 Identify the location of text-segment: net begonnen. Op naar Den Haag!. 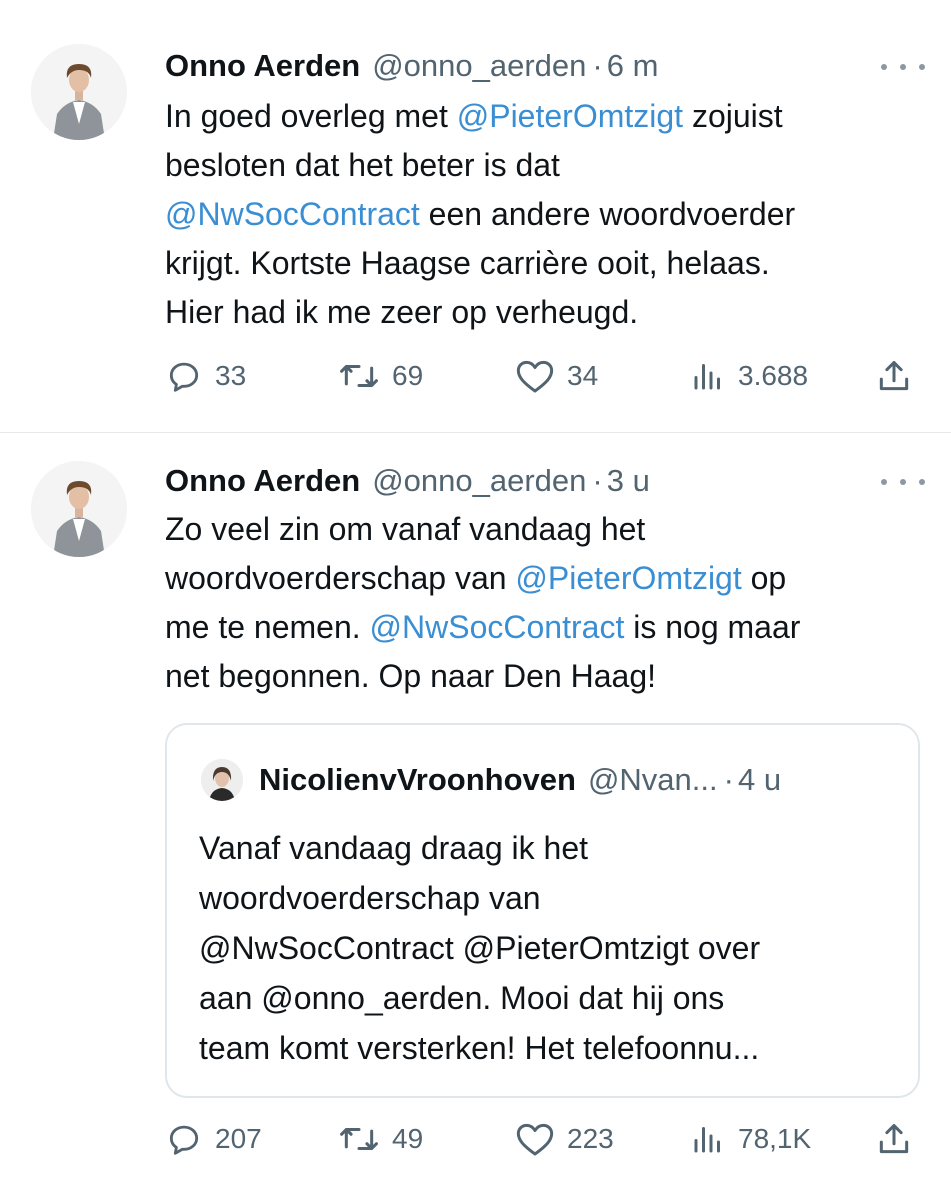
(411, 676).